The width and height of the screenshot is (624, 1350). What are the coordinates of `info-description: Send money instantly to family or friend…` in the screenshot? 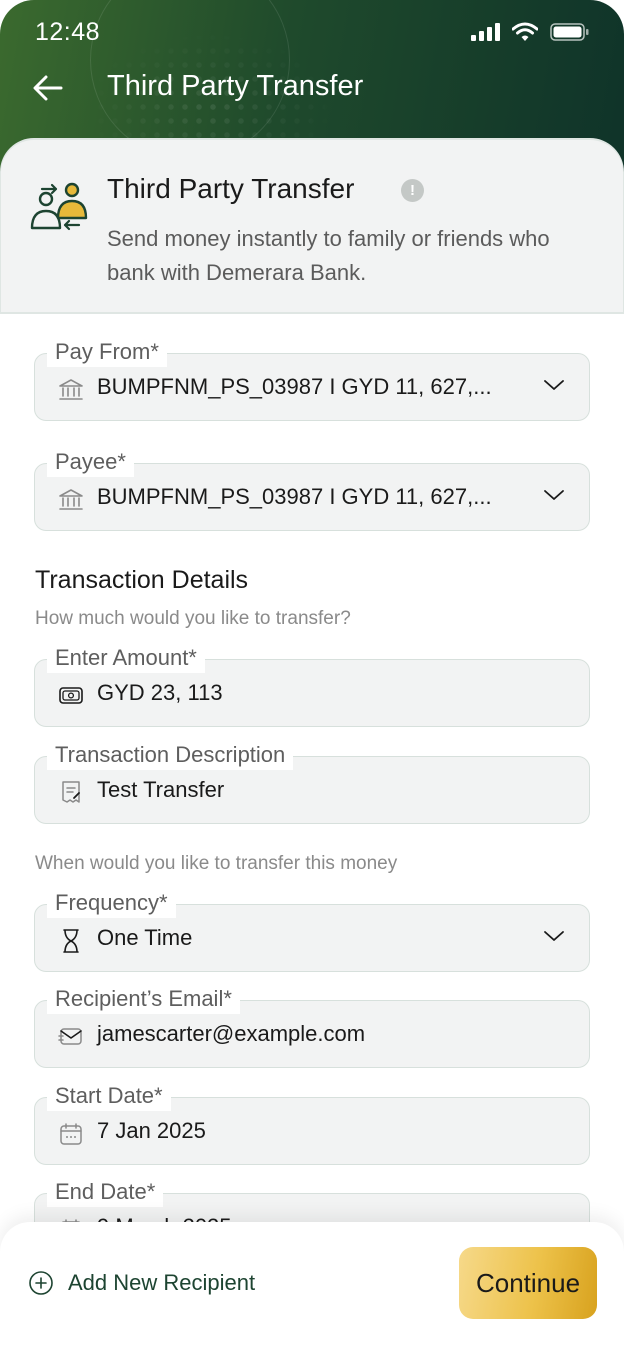 It's located at (328, 255).